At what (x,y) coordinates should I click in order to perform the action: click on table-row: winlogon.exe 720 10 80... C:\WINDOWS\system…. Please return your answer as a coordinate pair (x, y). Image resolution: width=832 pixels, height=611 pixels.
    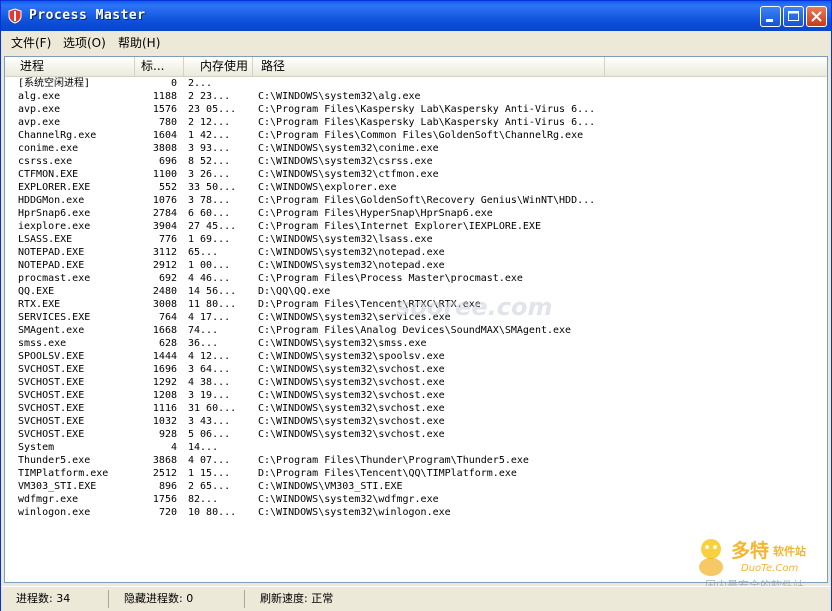
    Looking at the image, I should click on (416, 512).